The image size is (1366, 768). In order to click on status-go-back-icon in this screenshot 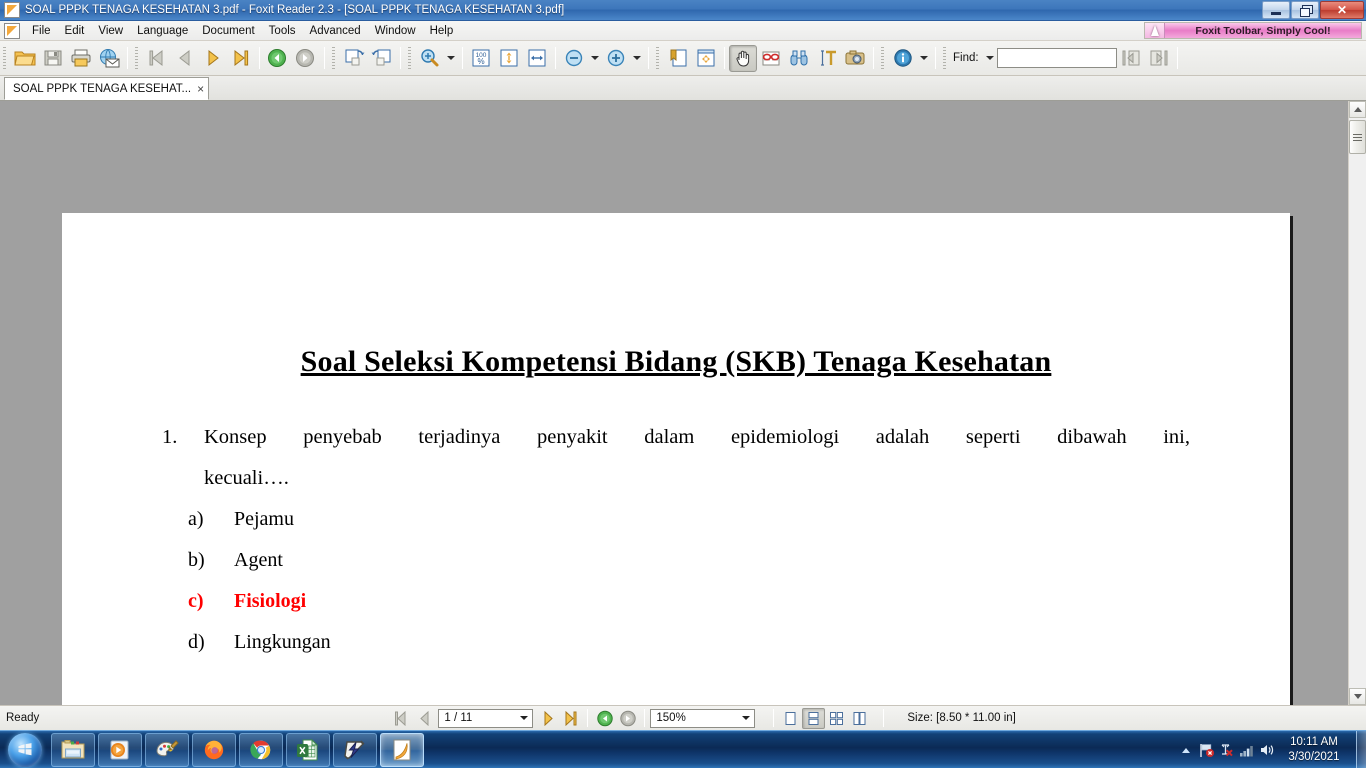, I will do `click(604, 718)`.